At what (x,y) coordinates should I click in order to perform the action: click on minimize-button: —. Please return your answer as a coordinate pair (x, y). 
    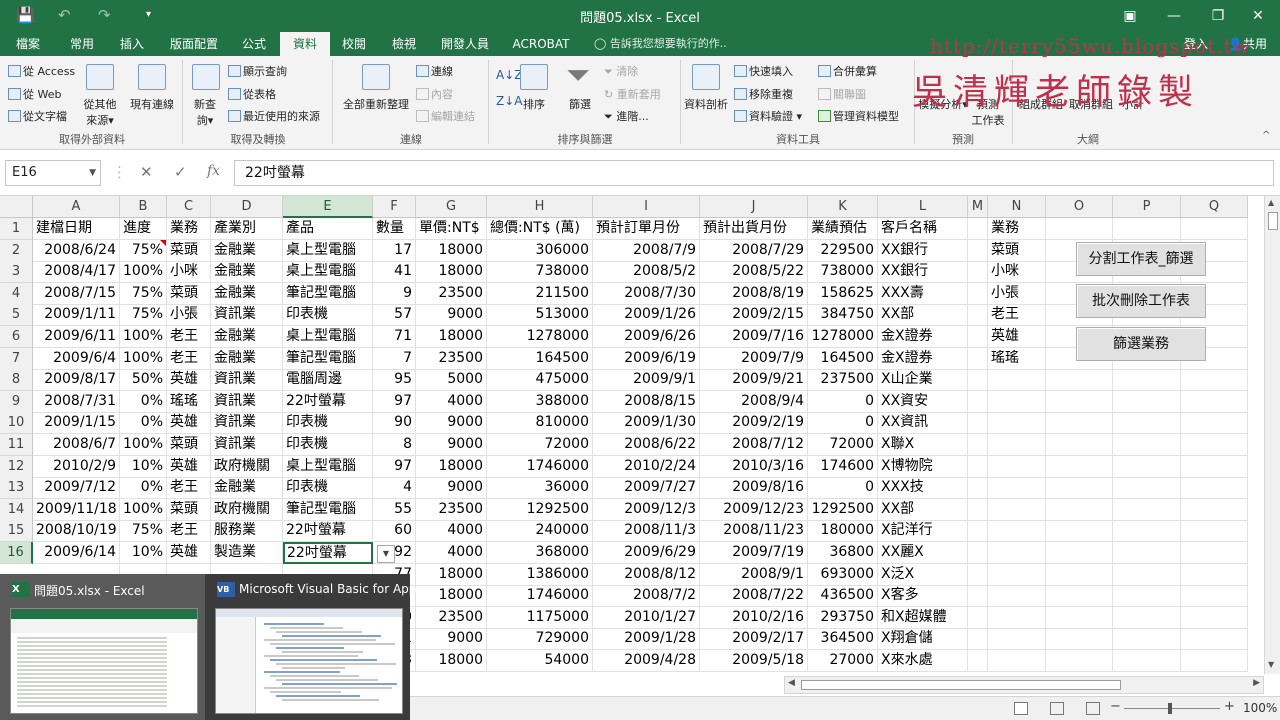
    Looking at the image, I should click on (1174, 16).